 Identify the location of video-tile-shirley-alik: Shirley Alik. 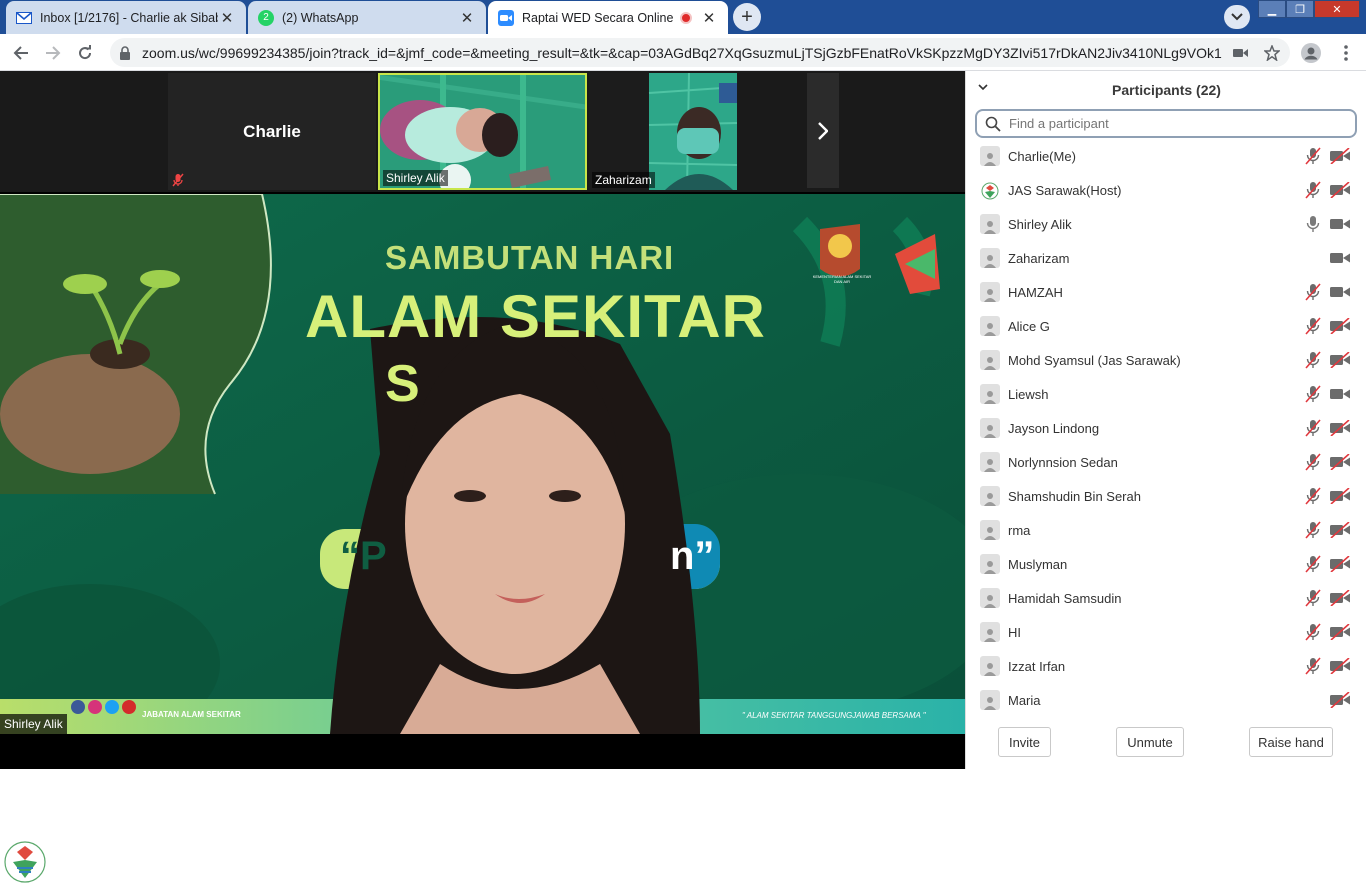
(482, 131).